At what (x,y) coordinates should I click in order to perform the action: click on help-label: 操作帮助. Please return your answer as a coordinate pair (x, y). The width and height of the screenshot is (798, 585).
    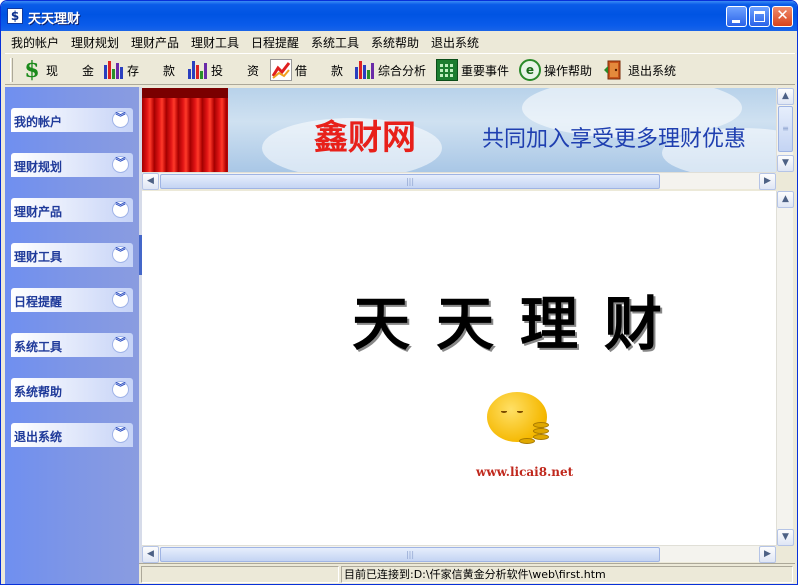
    Looking at the image, I should click on (568, 70).